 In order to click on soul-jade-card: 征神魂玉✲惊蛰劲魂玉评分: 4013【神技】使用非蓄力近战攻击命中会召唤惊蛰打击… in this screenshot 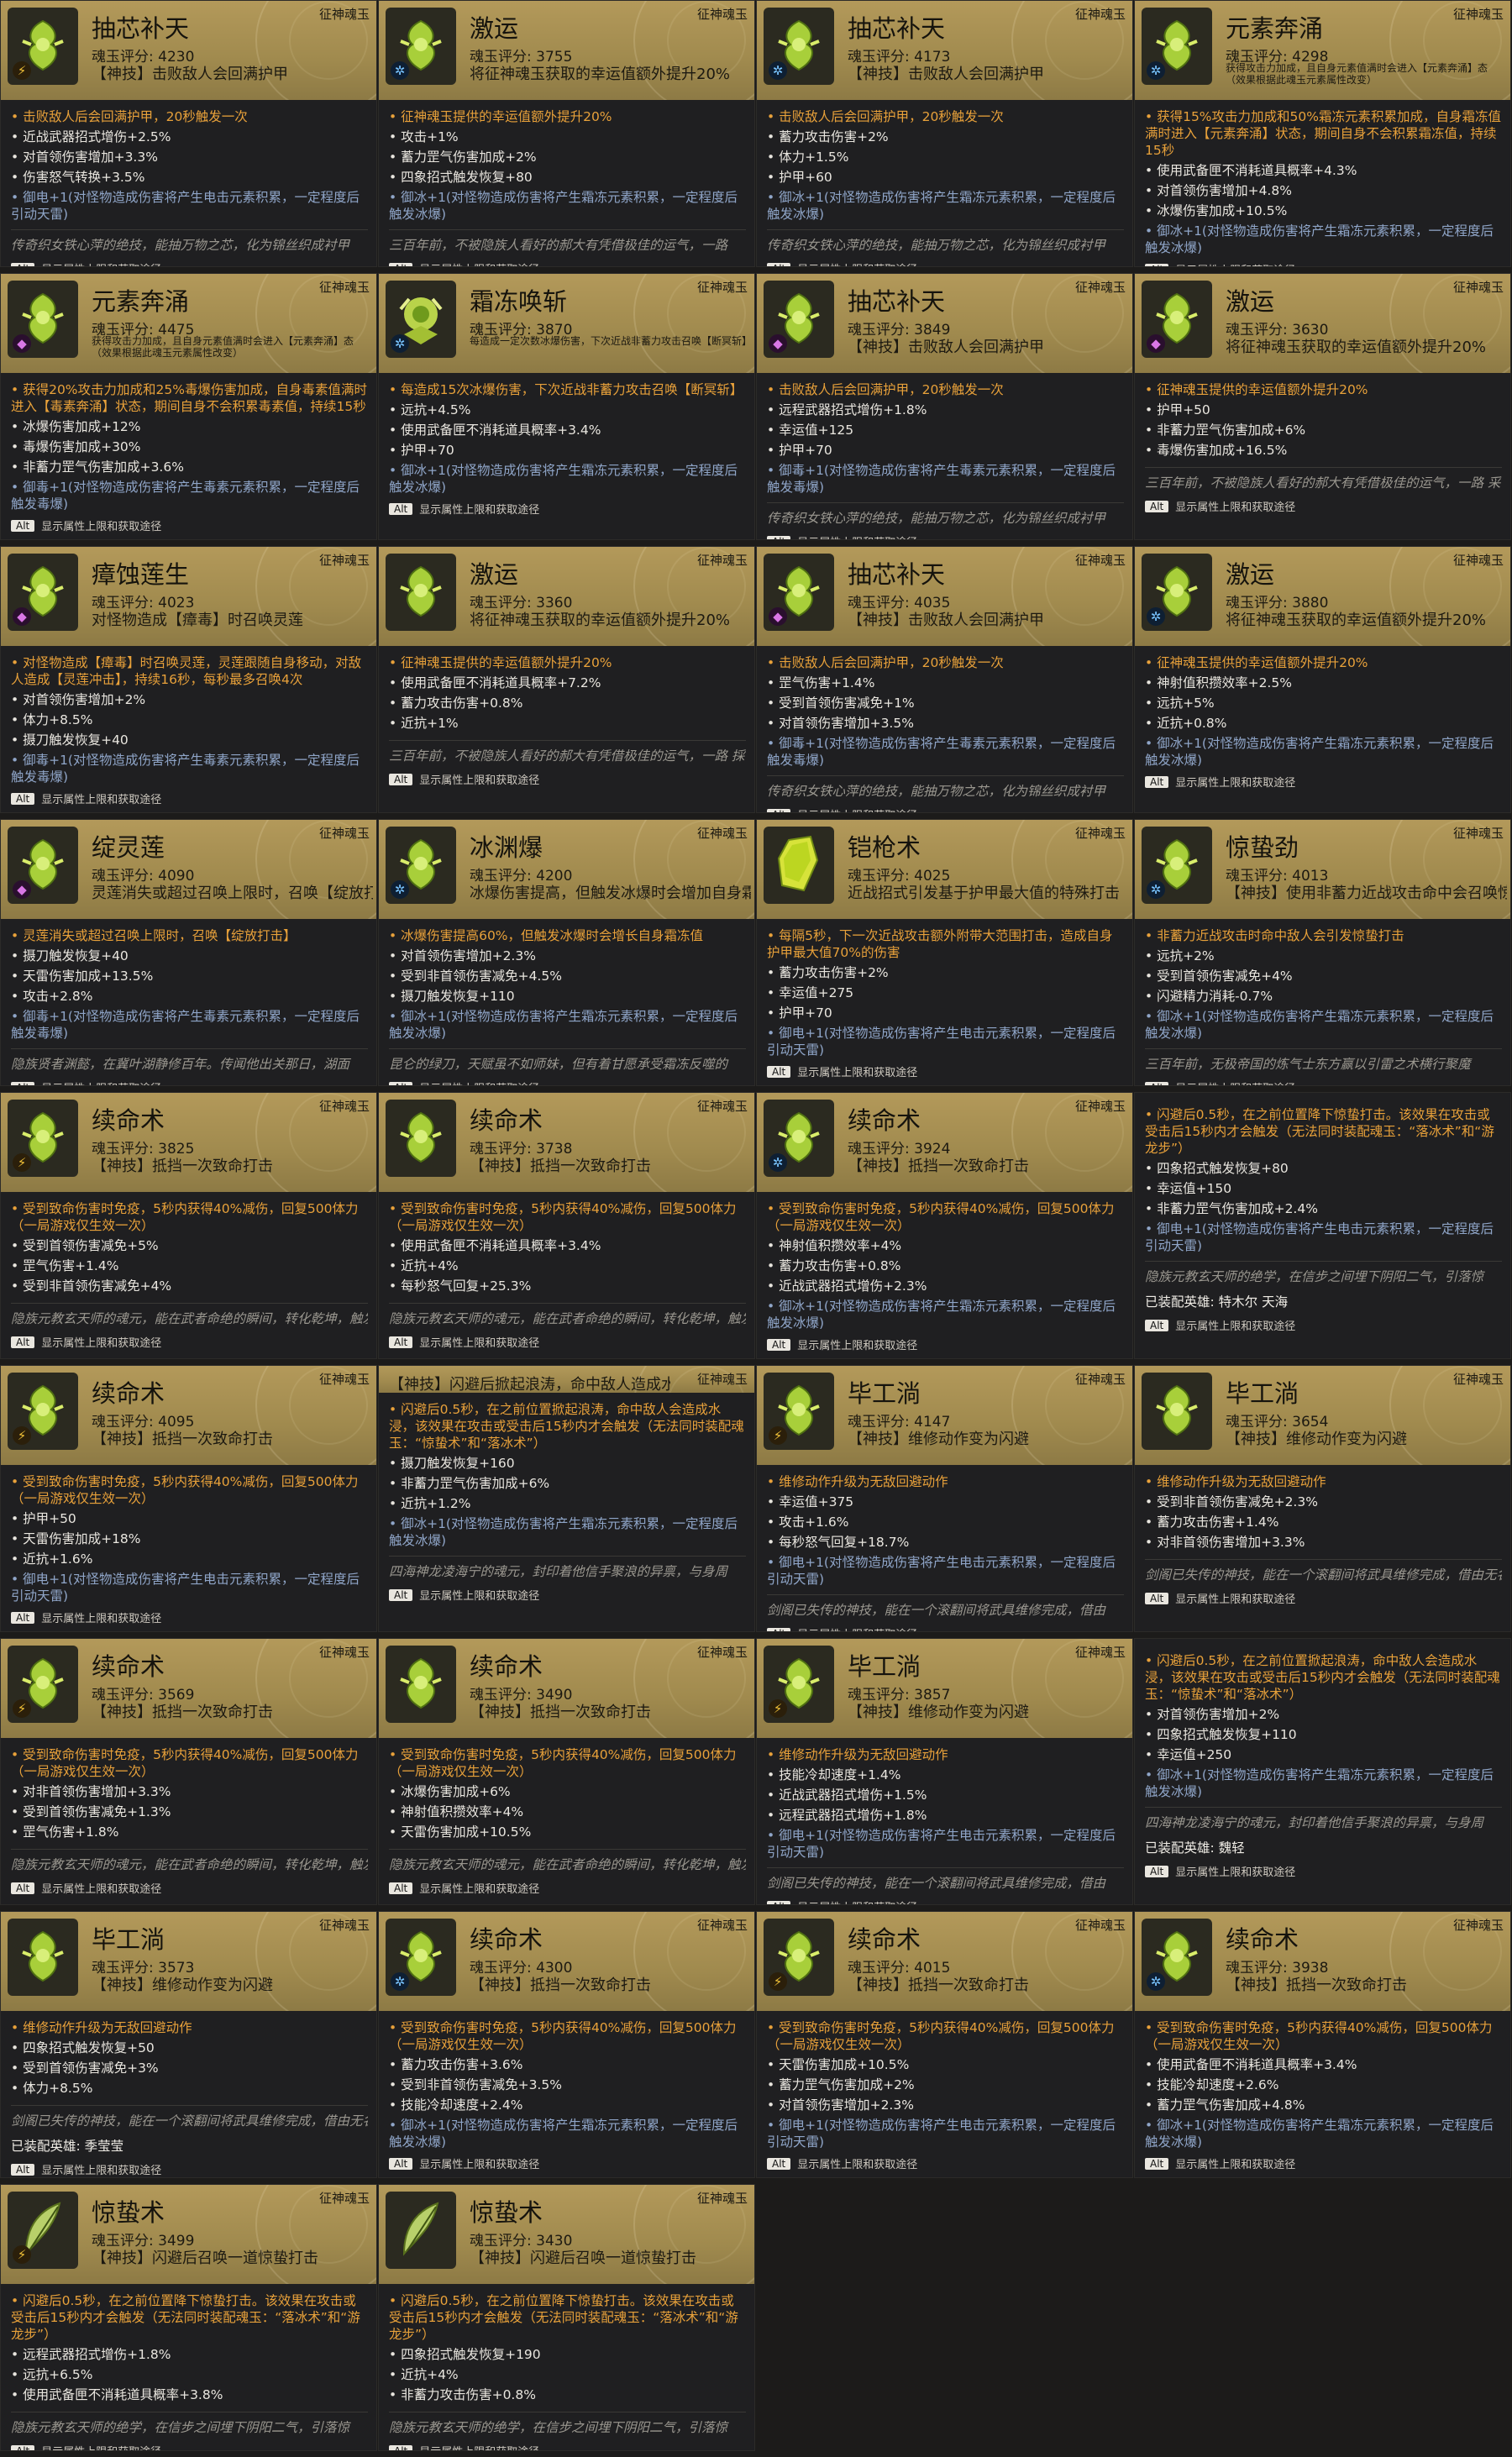, I will do `click(1322, 952)`.